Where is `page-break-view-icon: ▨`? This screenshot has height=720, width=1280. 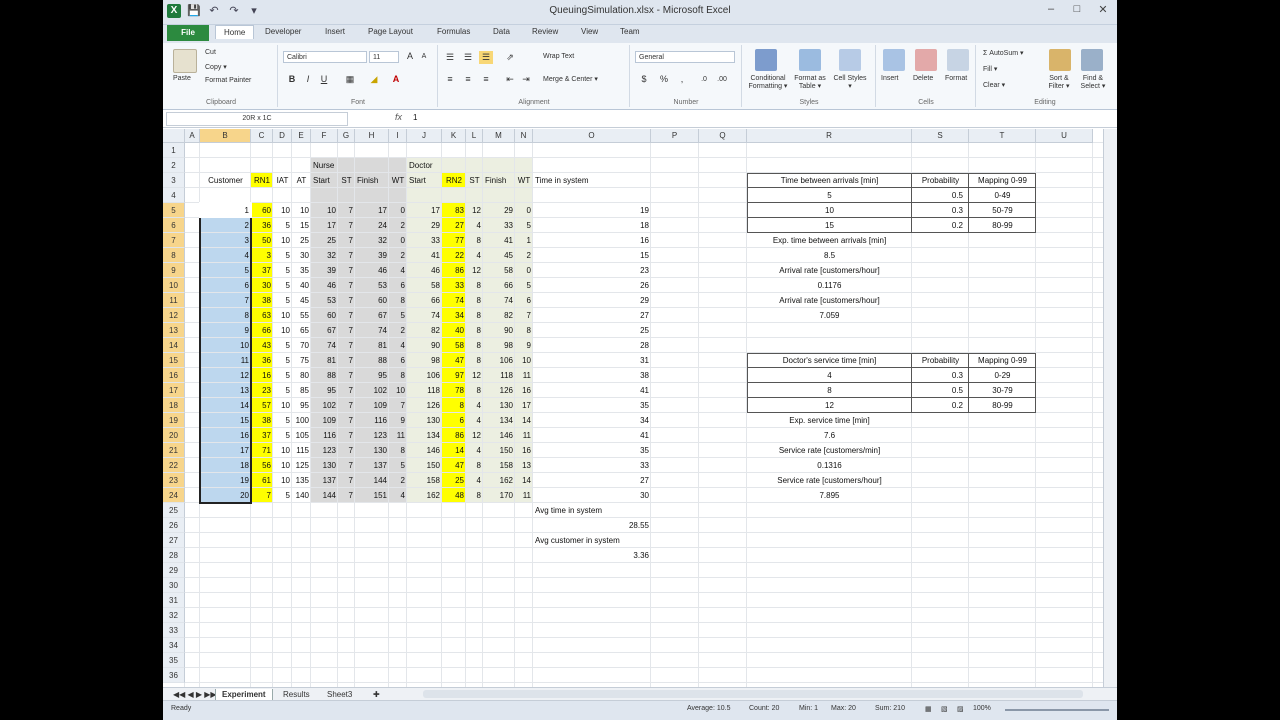 page-break-view-icon: ▨ is located at coordinates (960, 709).